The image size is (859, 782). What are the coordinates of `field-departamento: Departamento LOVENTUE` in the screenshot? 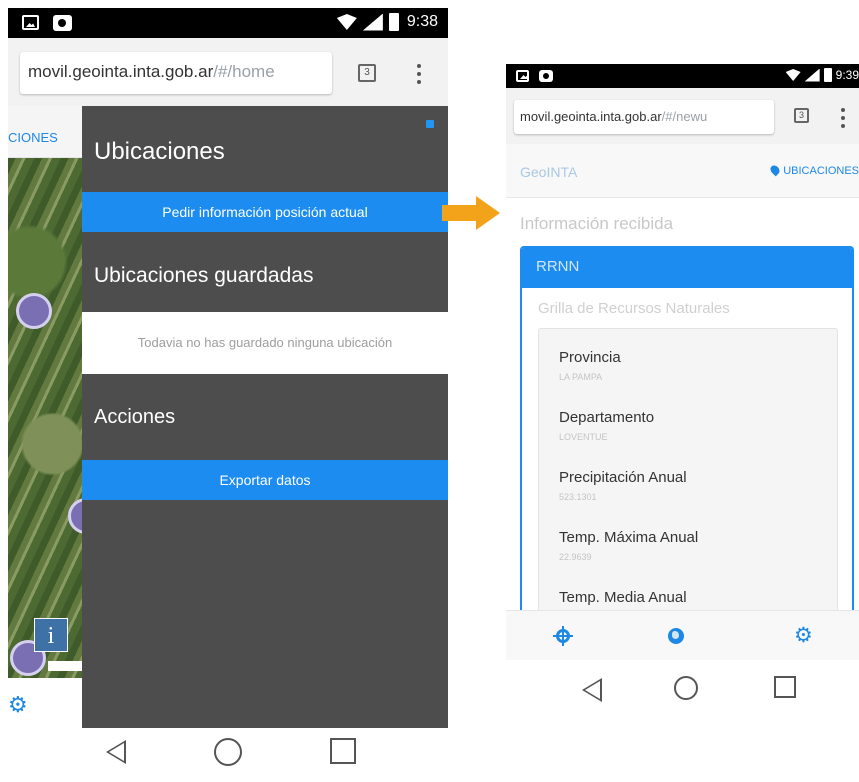 It's located at (606, 425).